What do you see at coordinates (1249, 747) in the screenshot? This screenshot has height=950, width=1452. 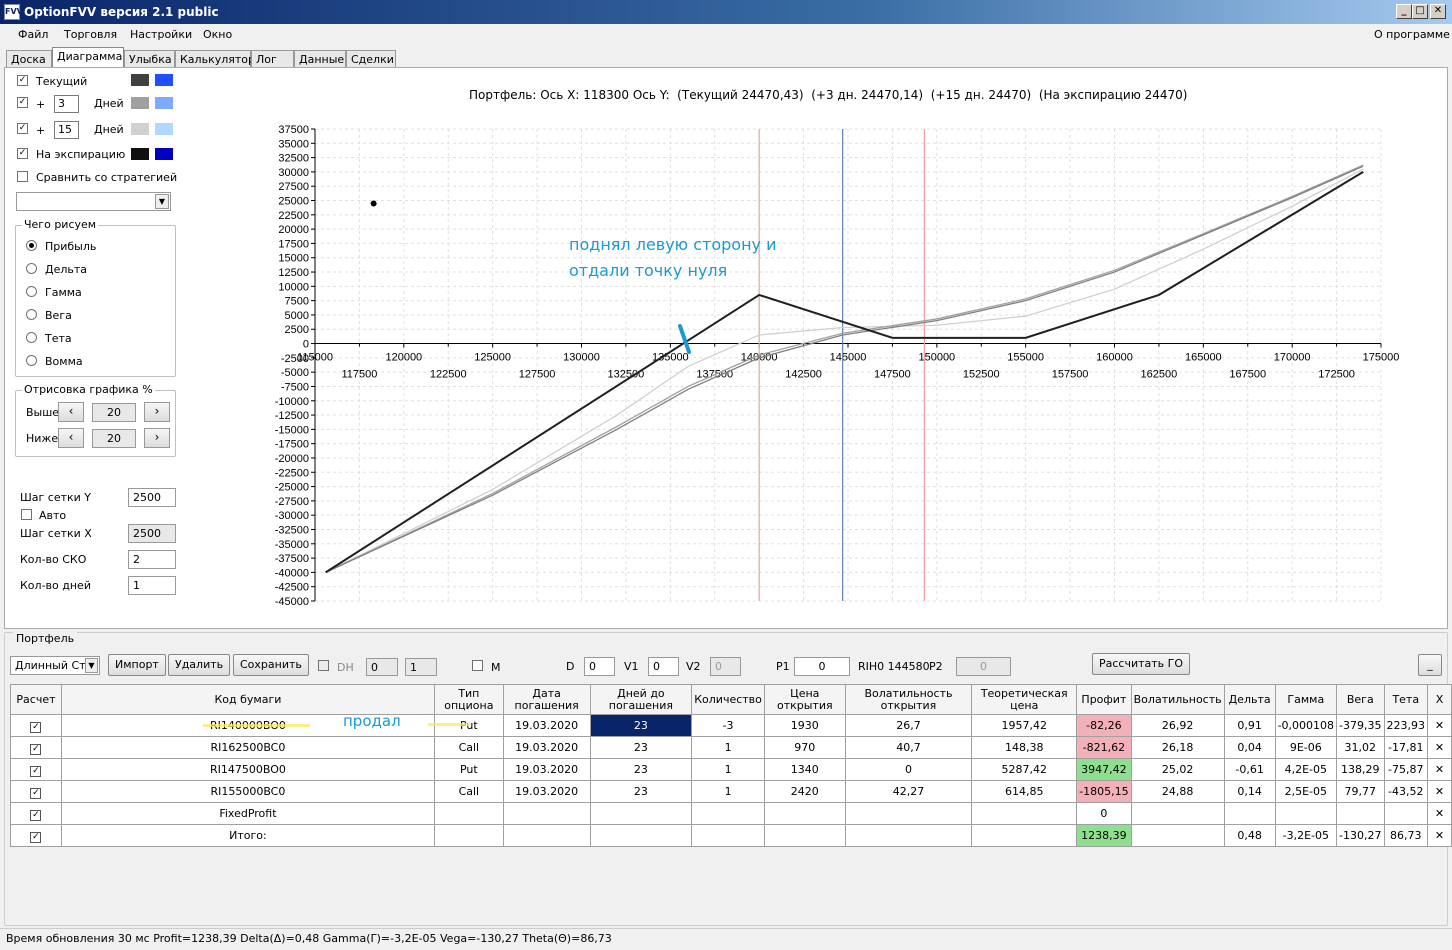 I see `cell-delta: 0,04` at bounding box center [1249, 747].